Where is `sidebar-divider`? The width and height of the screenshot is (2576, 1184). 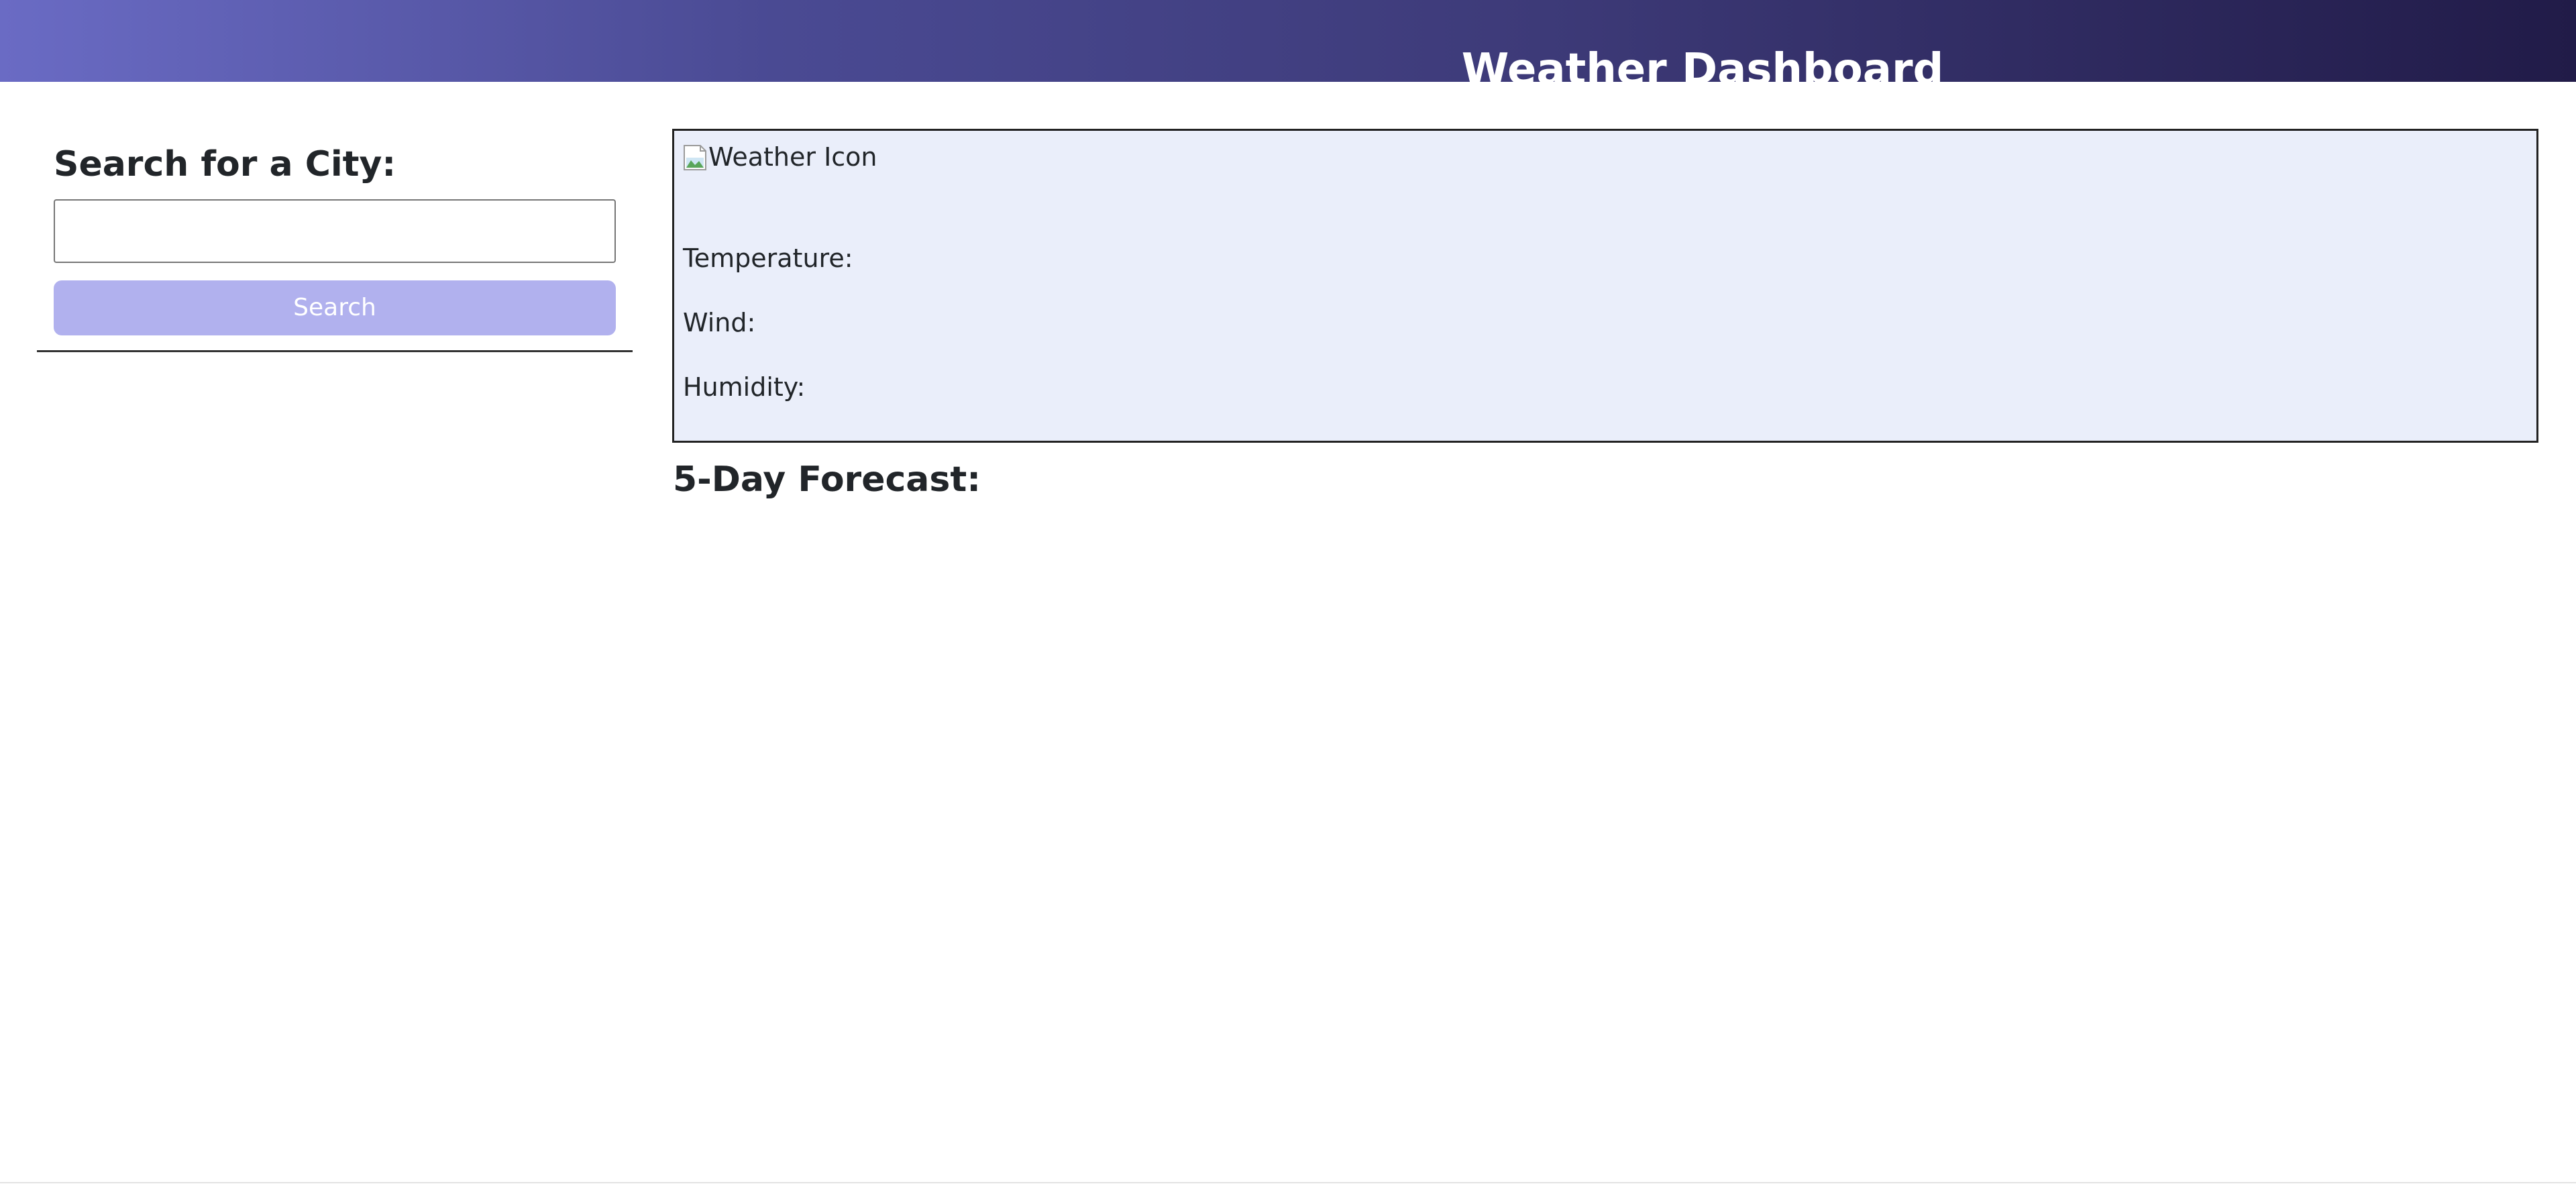
sidebar-divider is located at coordinates (335, 351).